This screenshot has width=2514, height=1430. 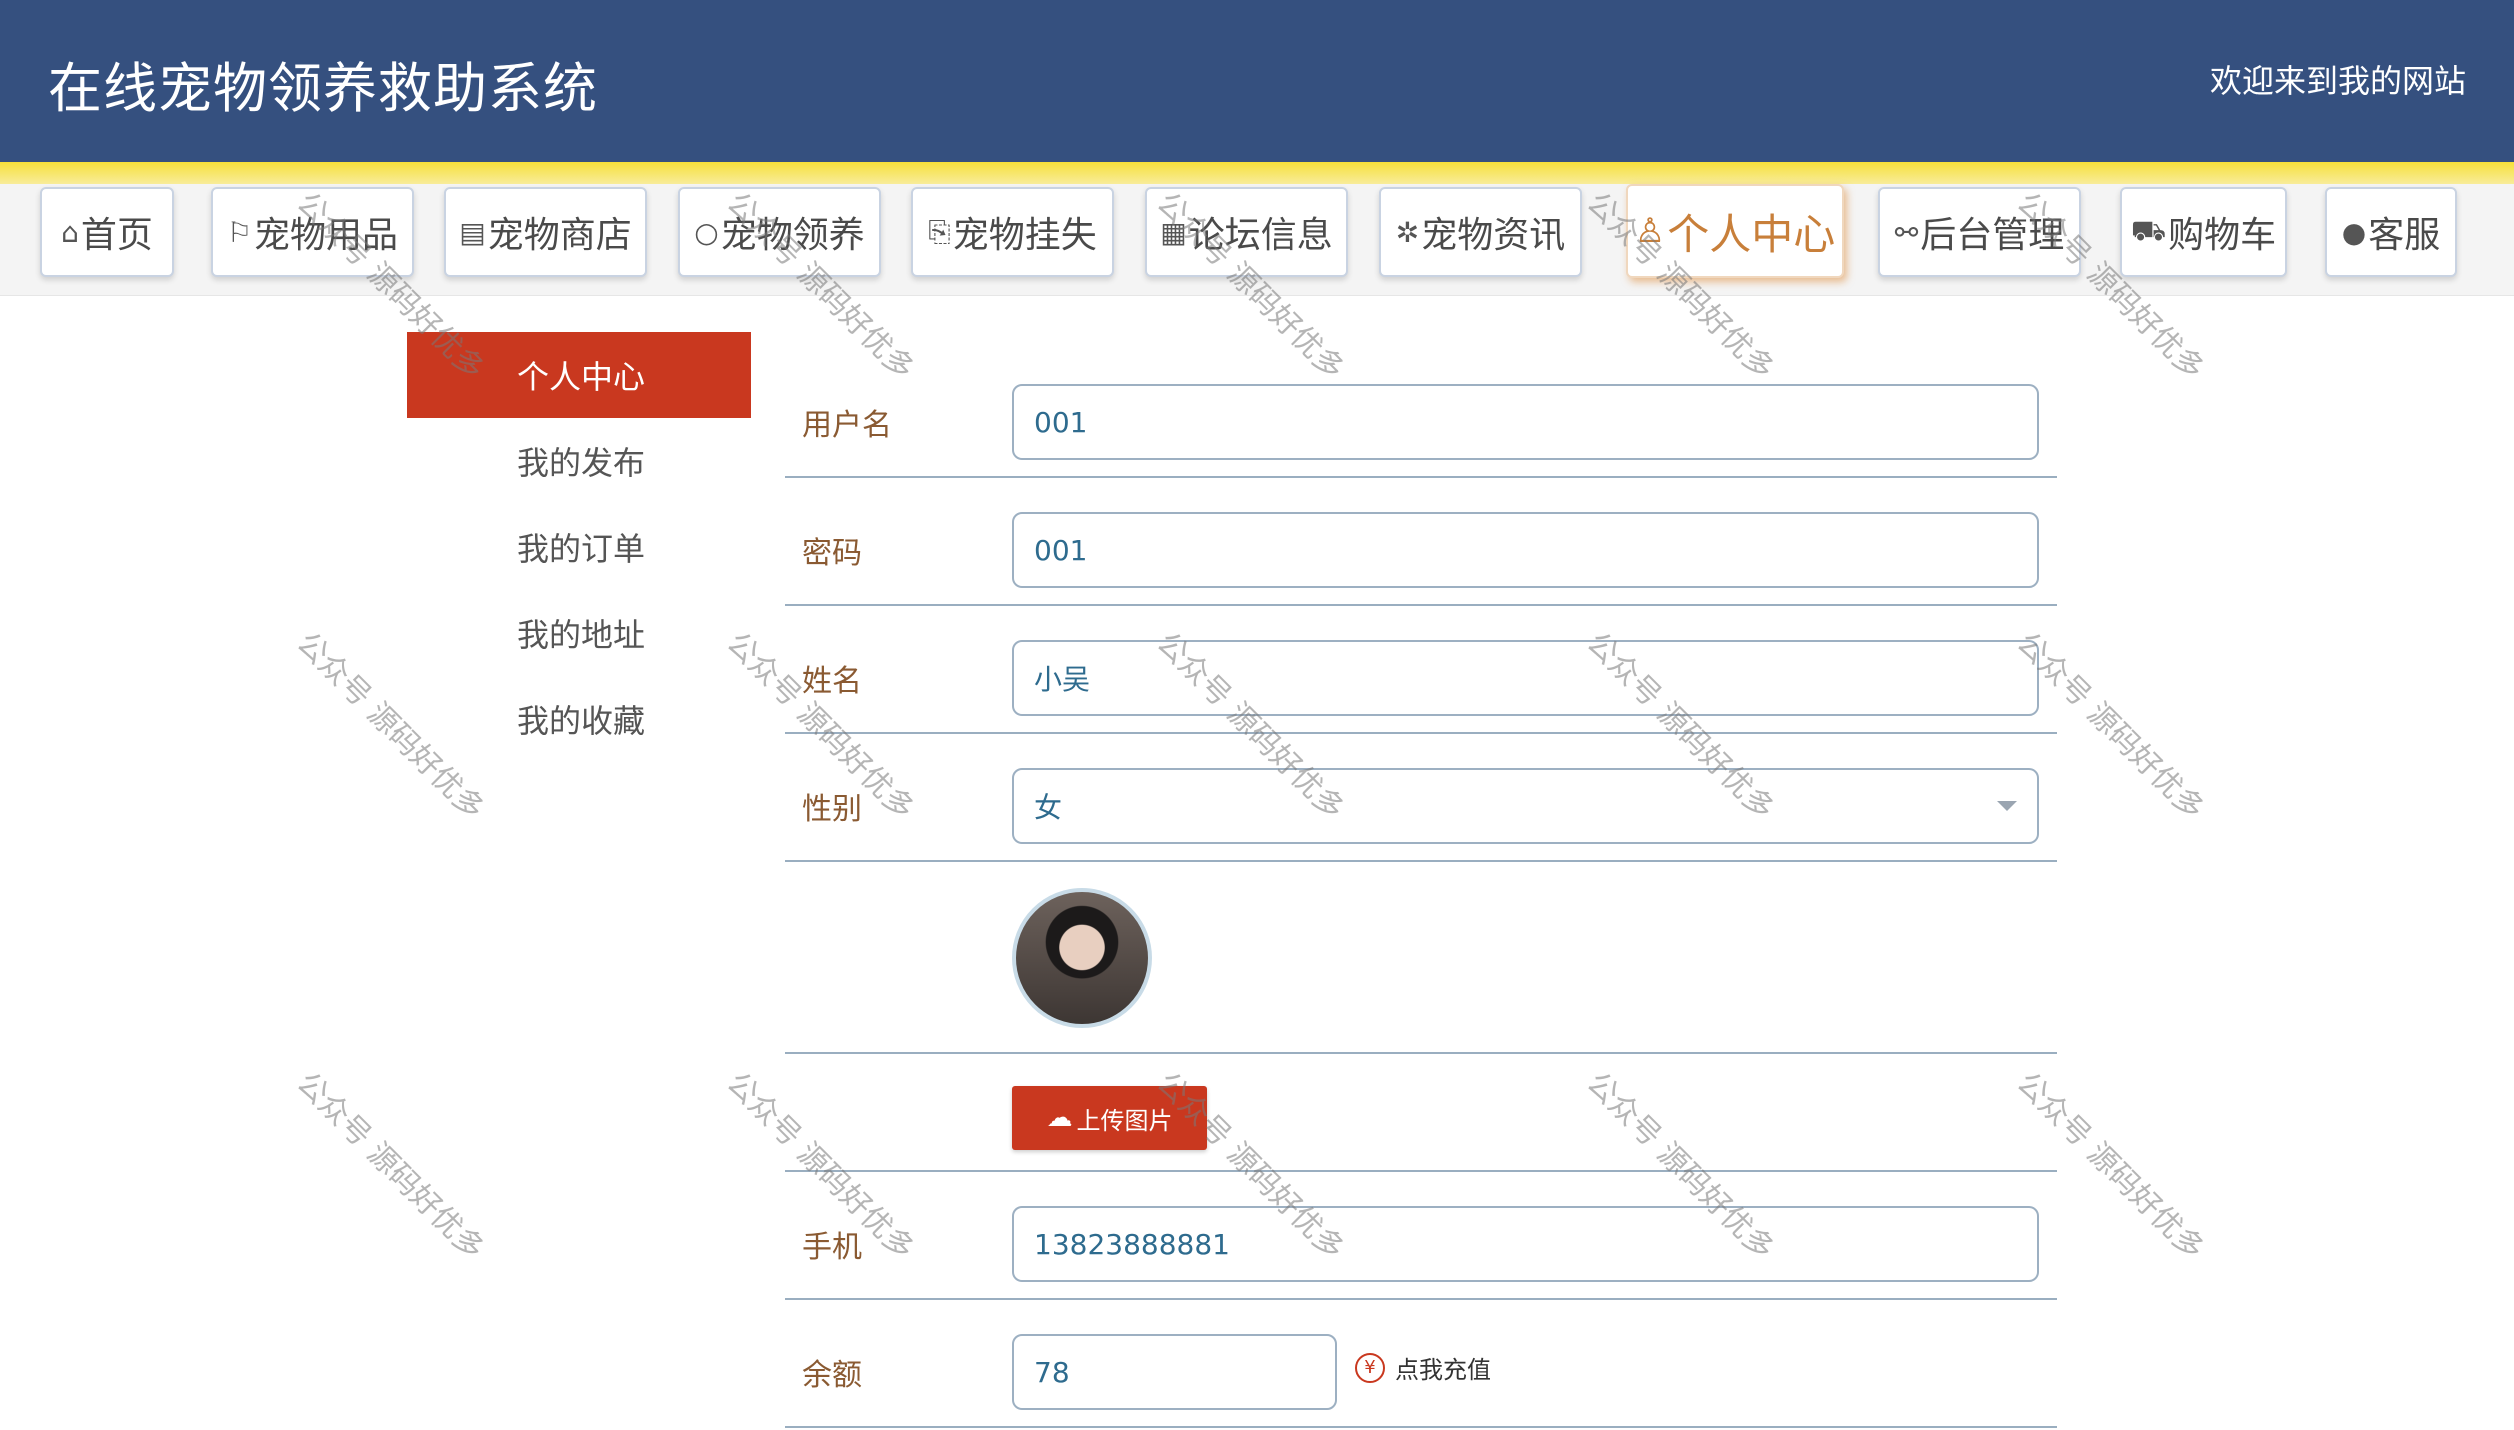 What do you see at coordinates (1421, 958) in the screenshot?
I see `form-row-avatar` at bounding box center [1421, 958].